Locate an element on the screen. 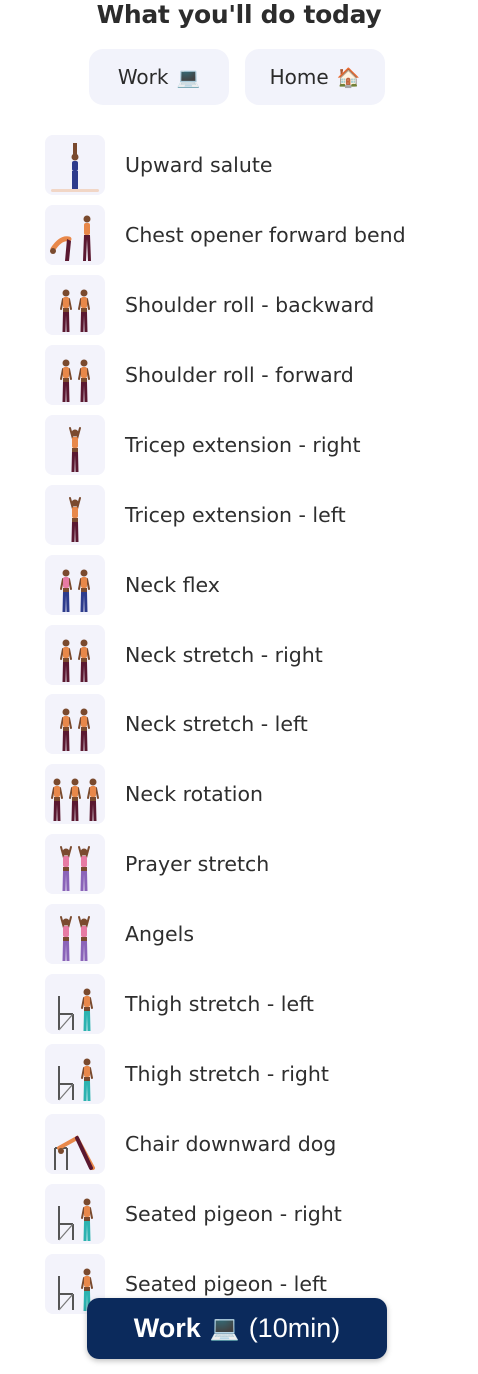 The width and height of the screenshot is (478, 1374). start-button-duration: (10min) is located at coordinates (294, 1328).